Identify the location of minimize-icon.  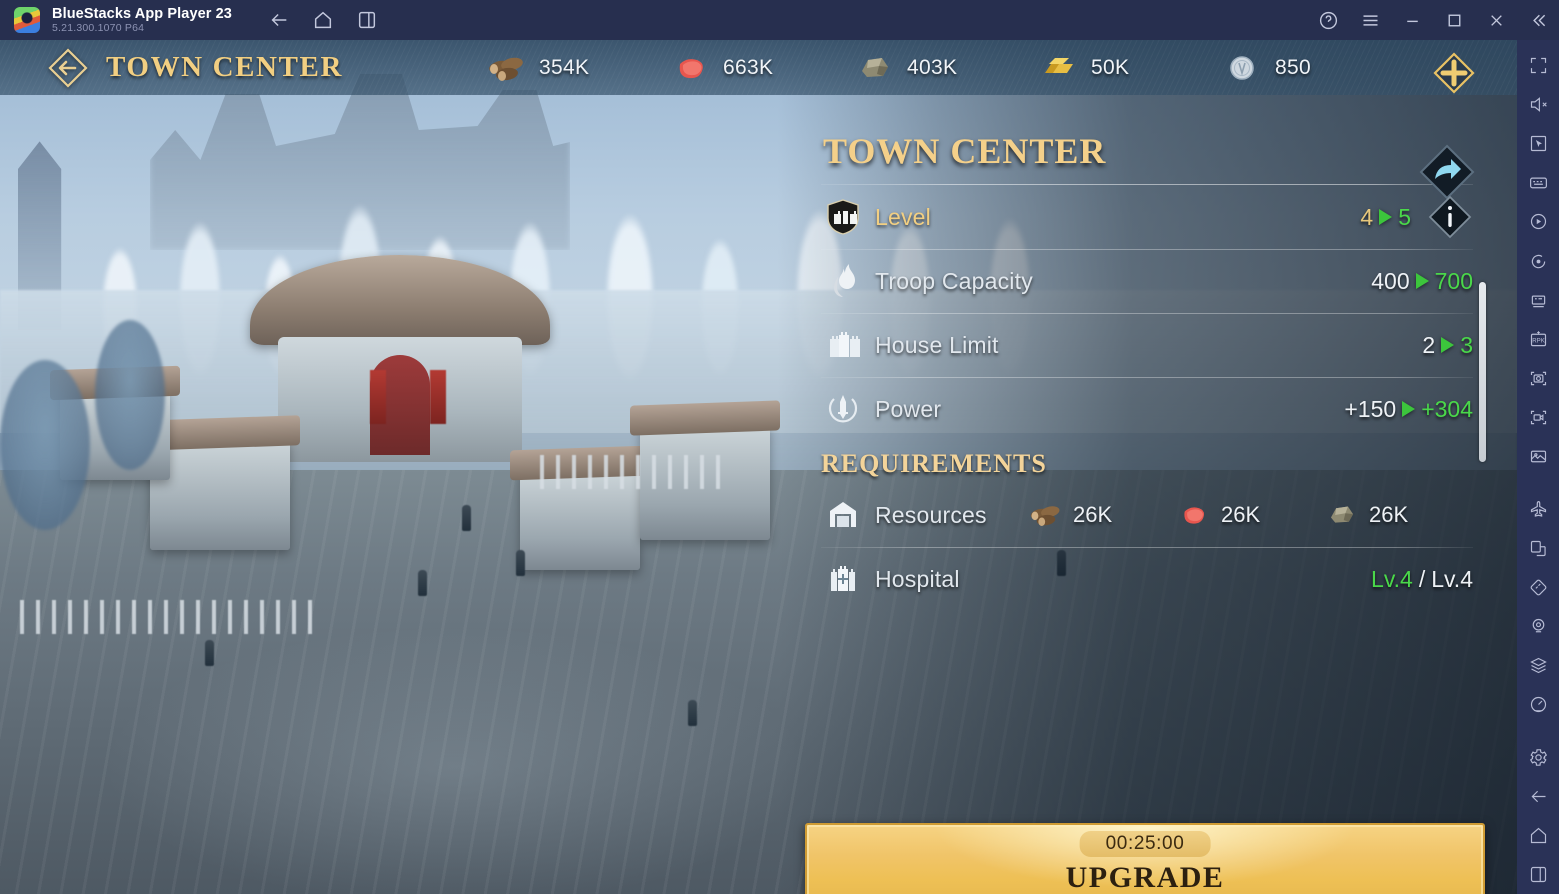
(1412, 20).